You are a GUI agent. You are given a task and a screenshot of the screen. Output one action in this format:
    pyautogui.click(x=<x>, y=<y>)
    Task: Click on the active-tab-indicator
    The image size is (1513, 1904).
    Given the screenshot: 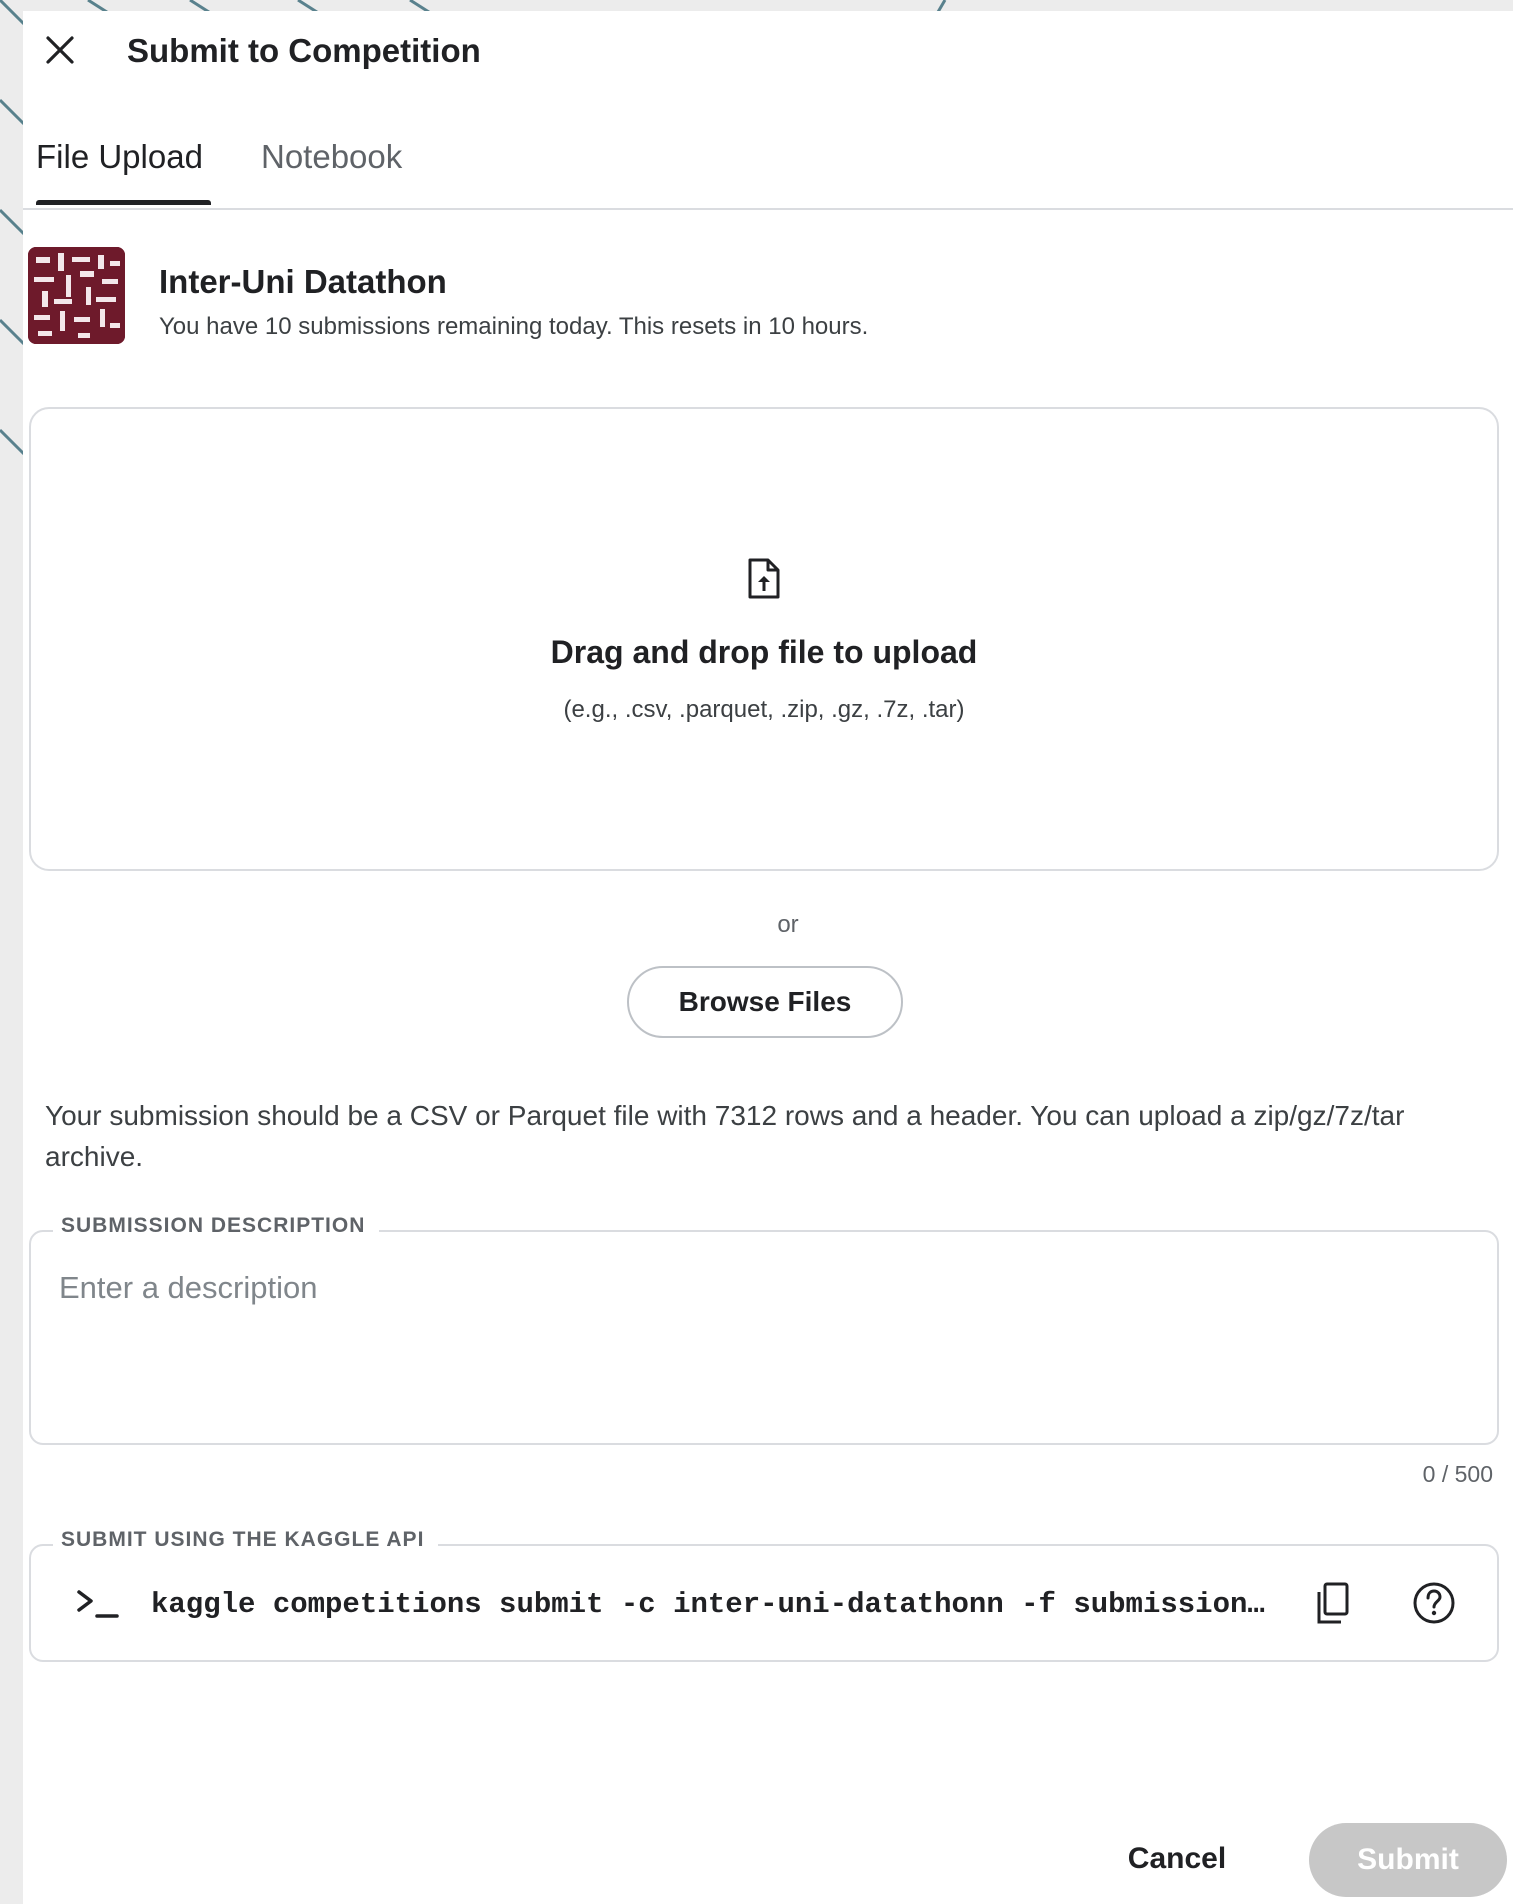 What is the action you would take?
    pyautogui.click(x=123, y=202)
    